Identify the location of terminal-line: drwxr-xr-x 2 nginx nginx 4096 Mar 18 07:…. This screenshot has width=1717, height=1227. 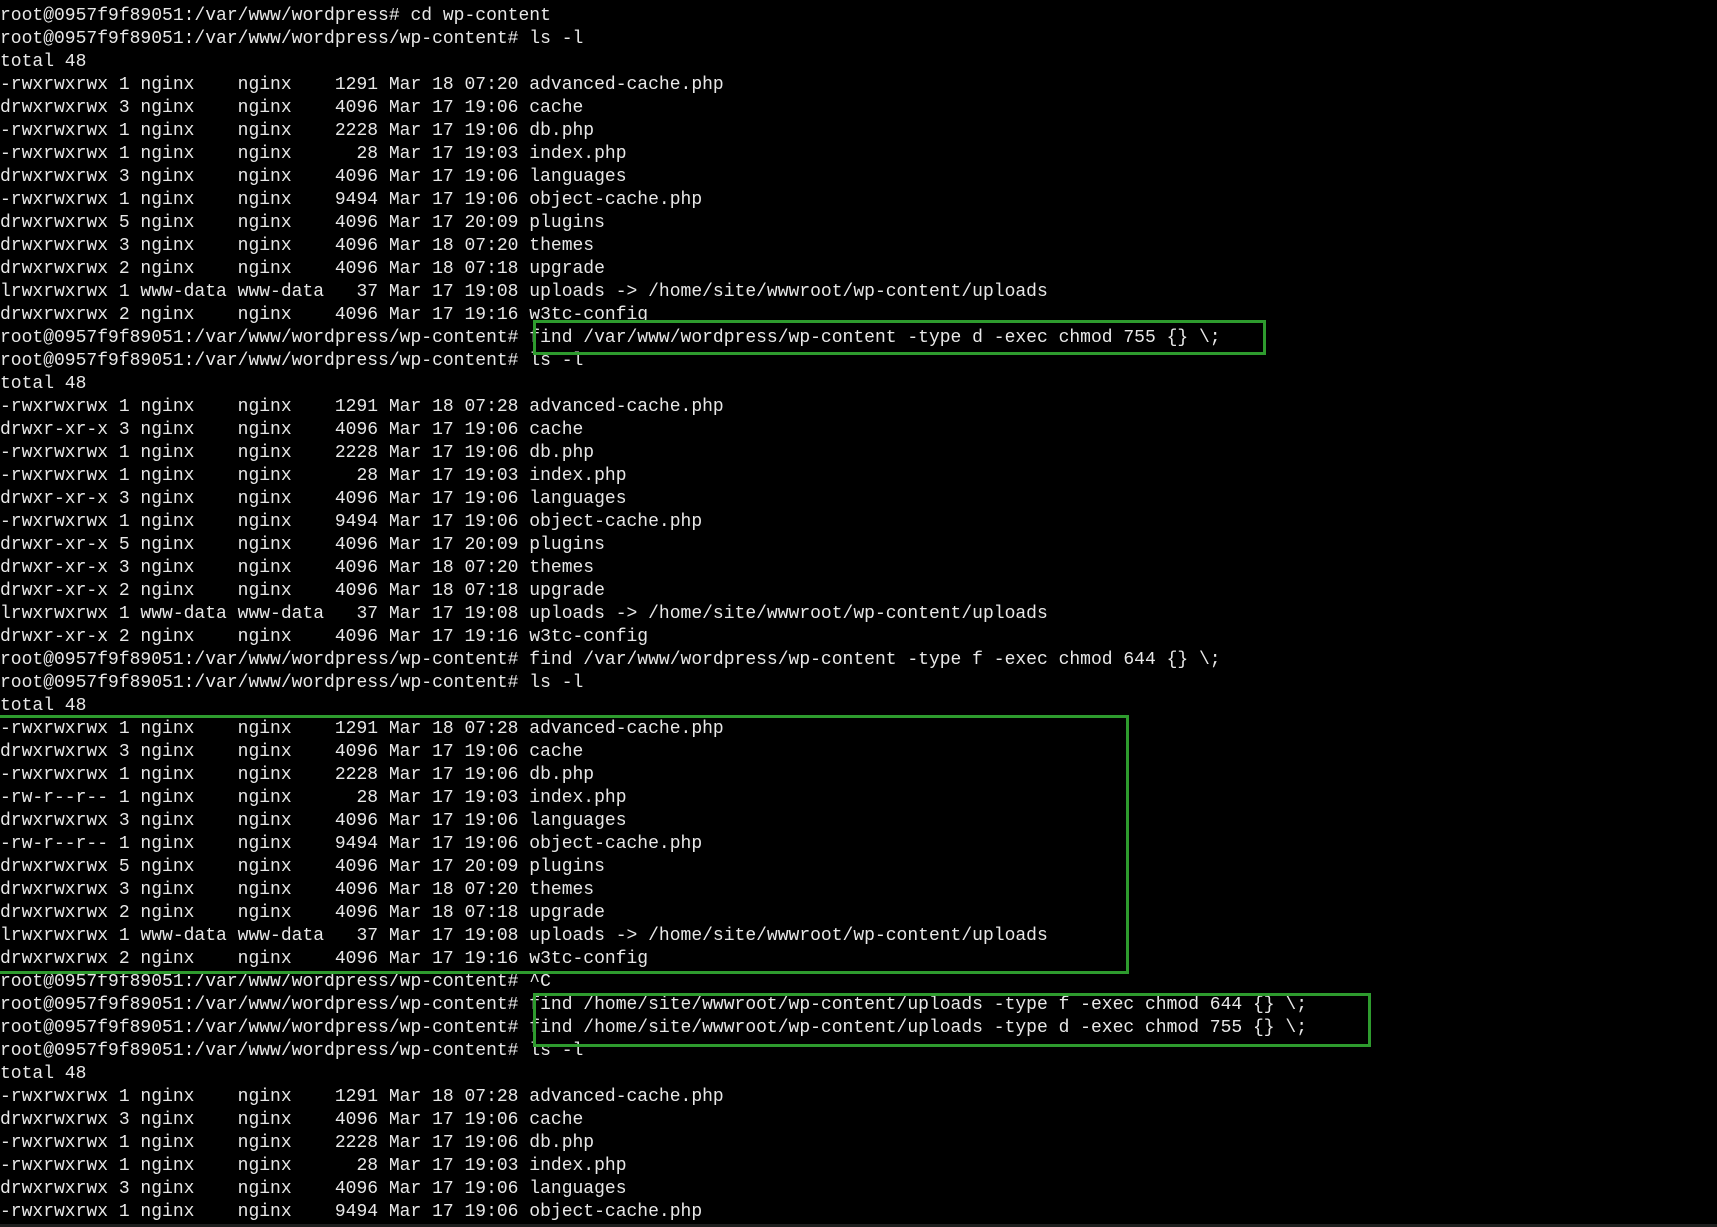
(302, 591).